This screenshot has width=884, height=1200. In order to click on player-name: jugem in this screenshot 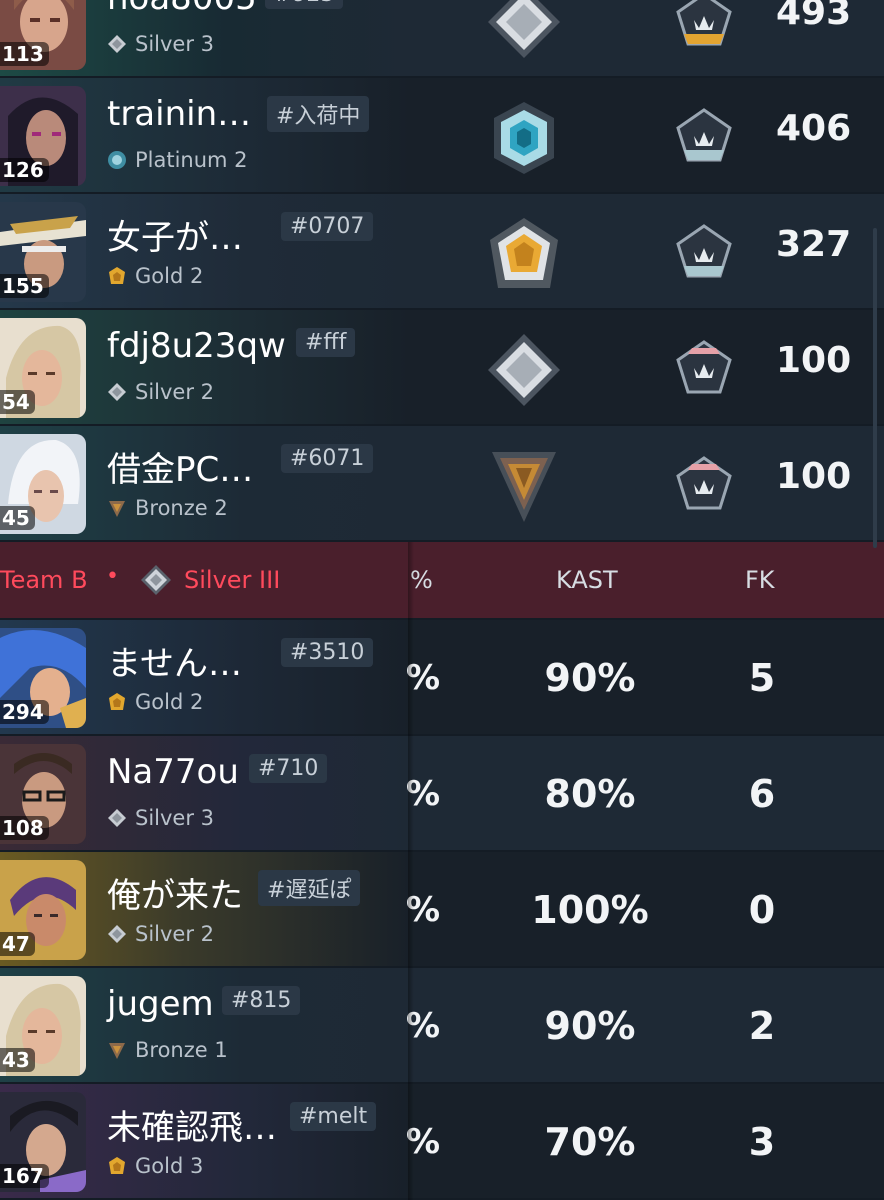, I will do `click(160, 1004)`.